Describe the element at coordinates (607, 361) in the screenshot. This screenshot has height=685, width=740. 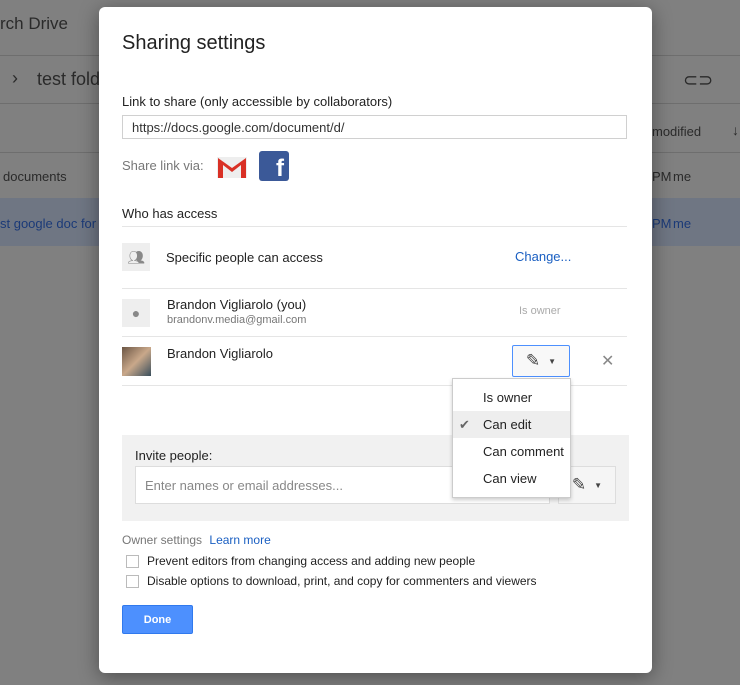
I see `remove-person-icon: ✕` at that location.